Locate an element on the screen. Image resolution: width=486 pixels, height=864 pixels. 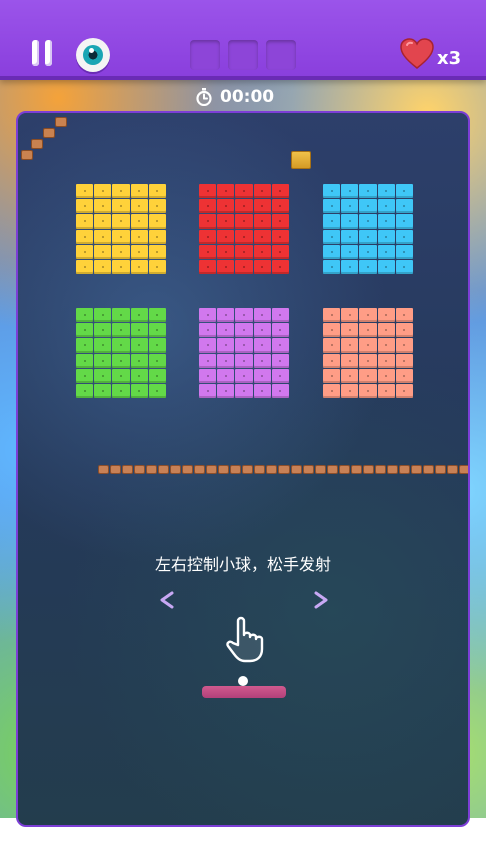
eye-icon is located at coordinates (93, 55).